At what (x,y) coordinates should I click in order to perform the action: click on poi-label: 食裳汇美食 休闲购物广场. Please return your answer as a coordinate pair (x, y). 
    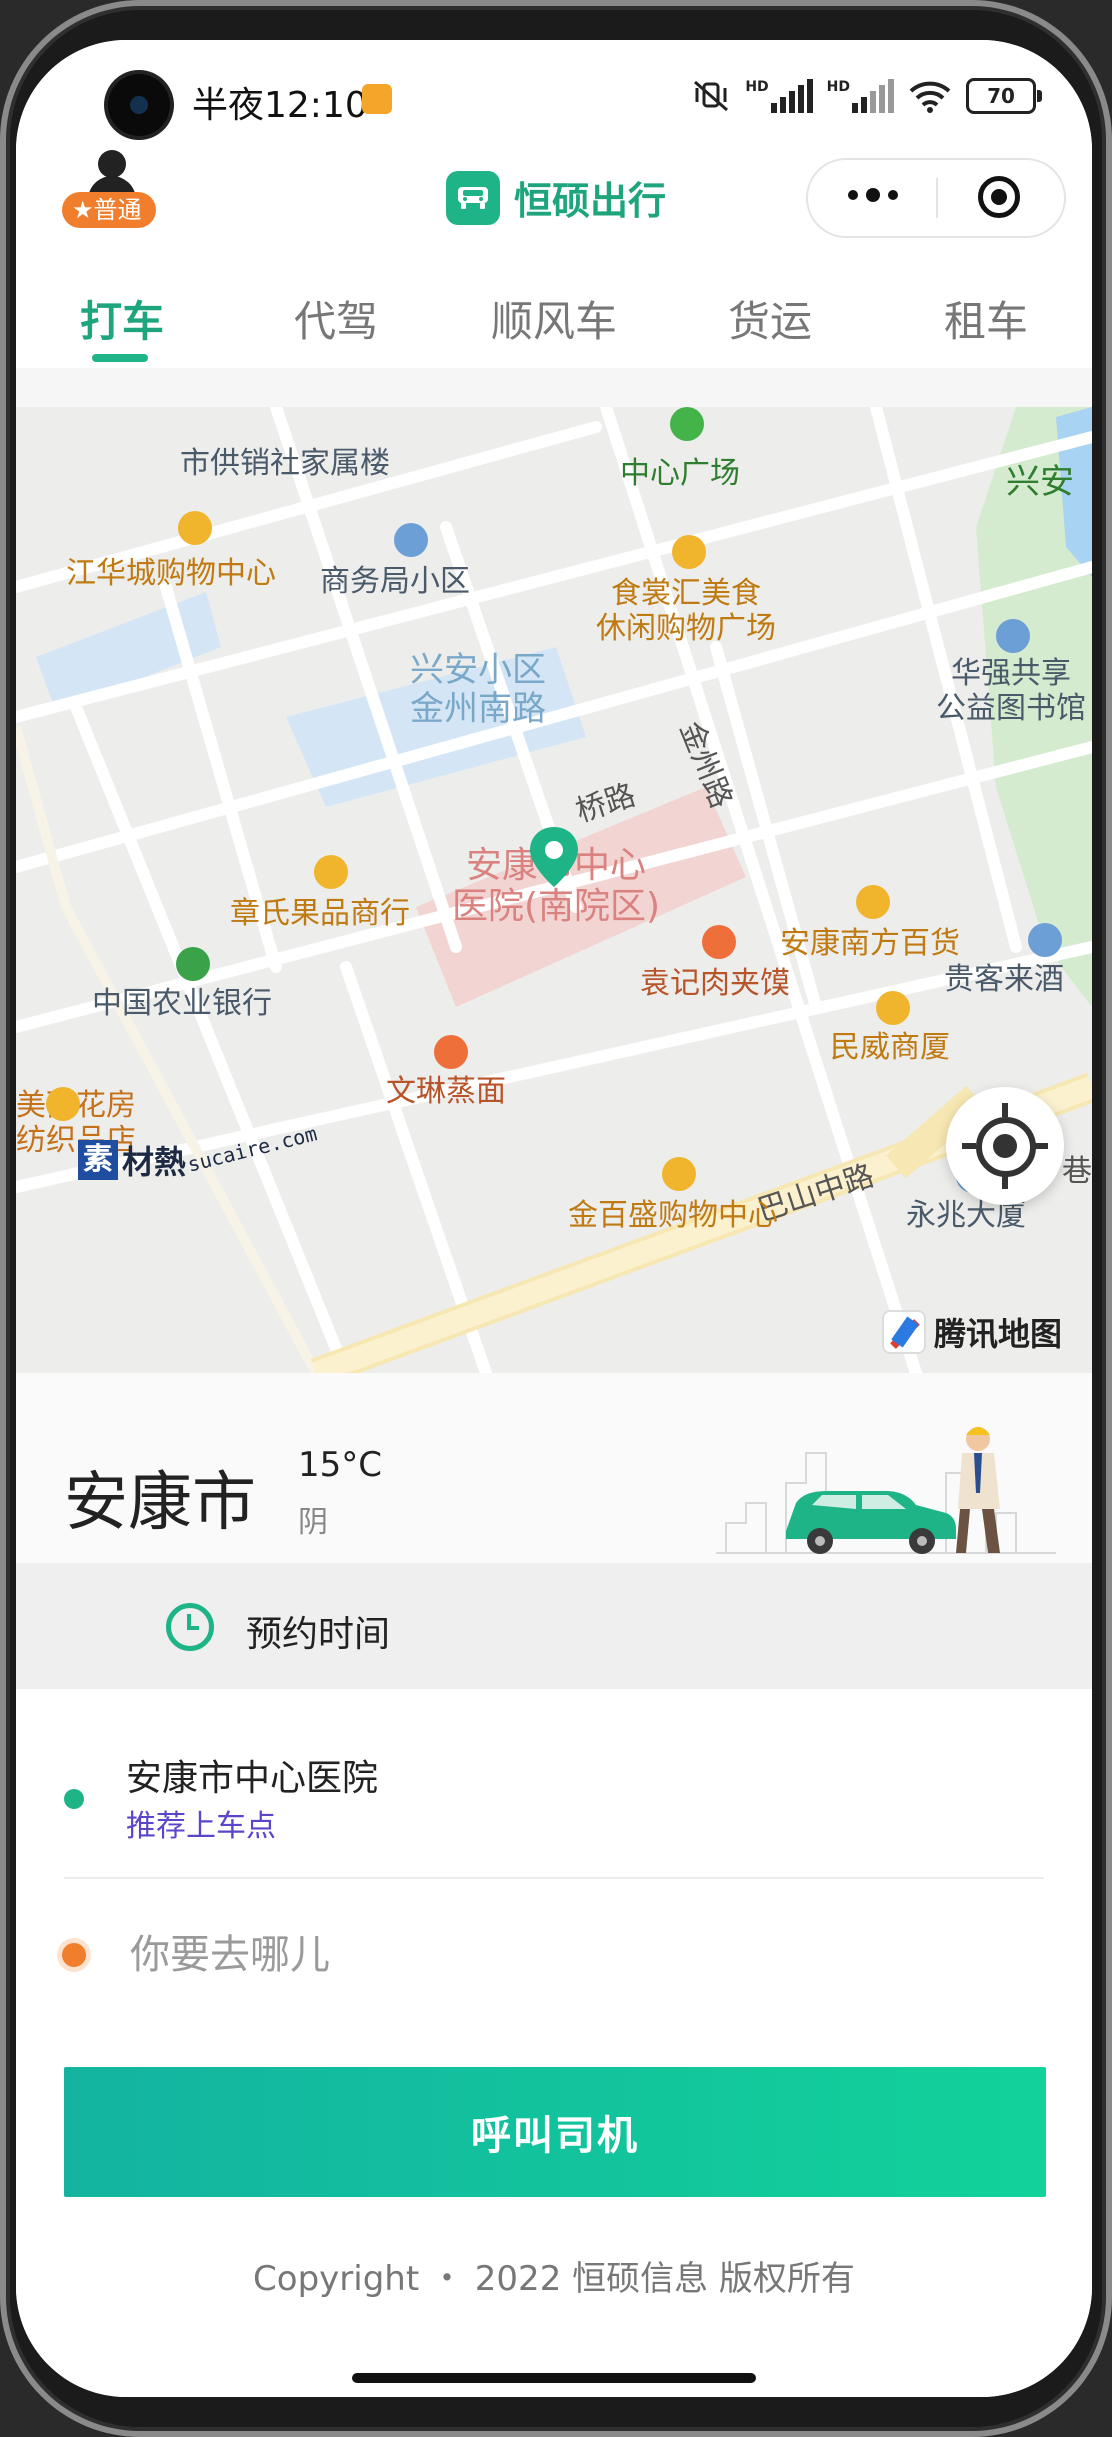
    Looking at the image, I should click on (686, 611).